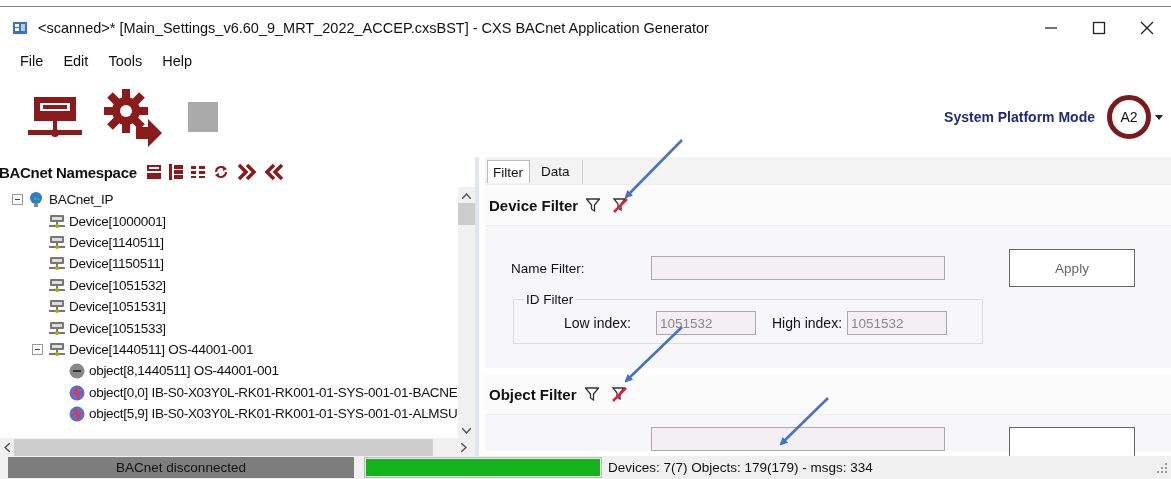 The height and width of the screenshot is (479, 1171). Describe the element at coordinates (220, 172) in the screenshot. I see `refresh-icon` at that location.